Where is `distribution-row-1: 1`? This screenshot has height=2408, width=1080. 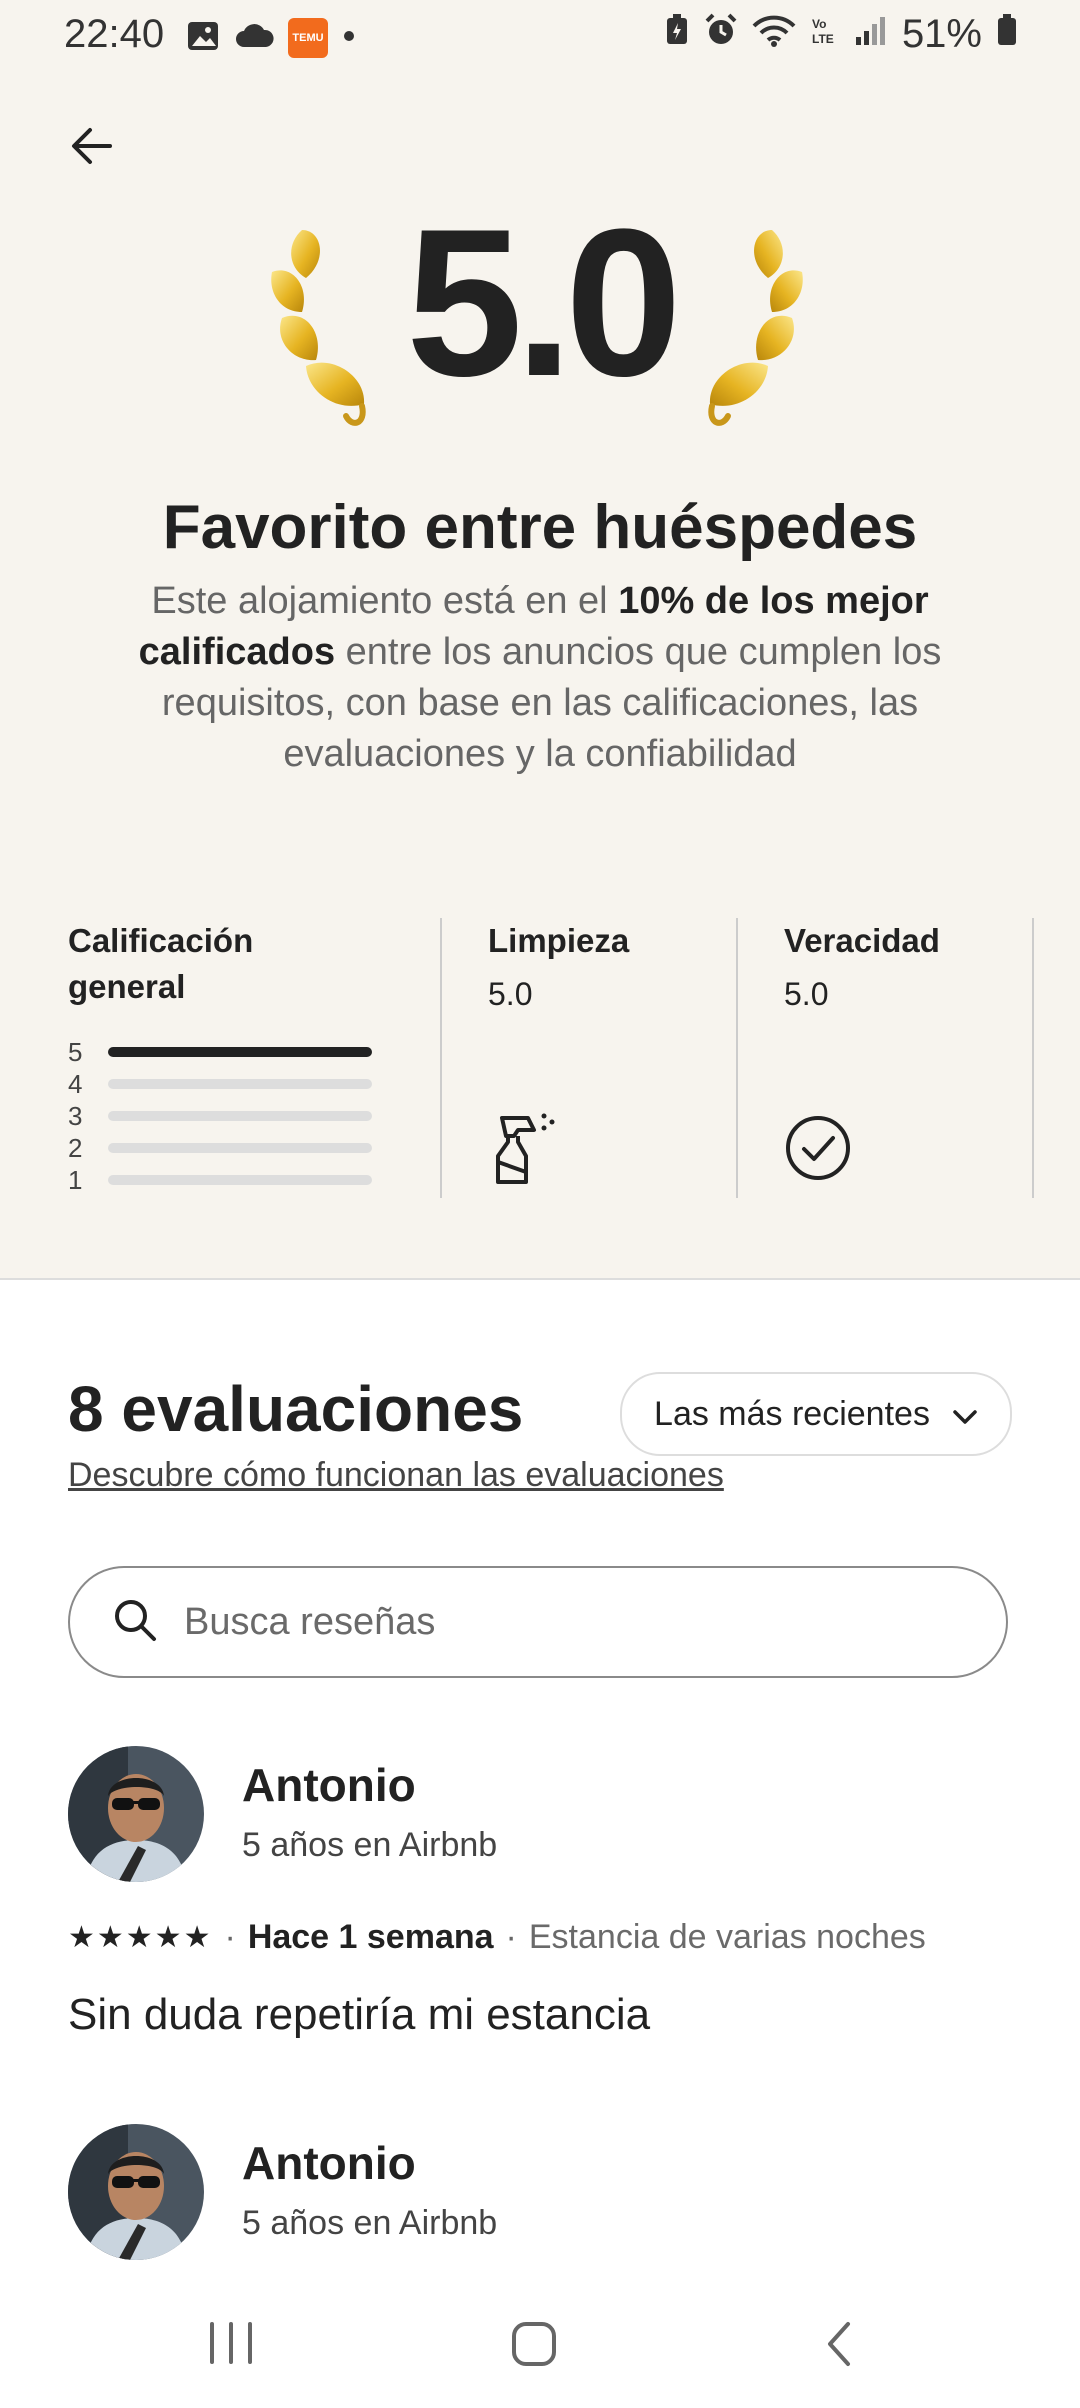 distribution-row-1: 1 is located at coordinates (220, 1180).